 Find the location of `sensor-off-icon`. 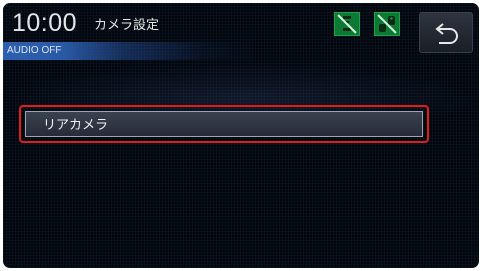

sensor-off-icon is located at coordinates (347, 24).